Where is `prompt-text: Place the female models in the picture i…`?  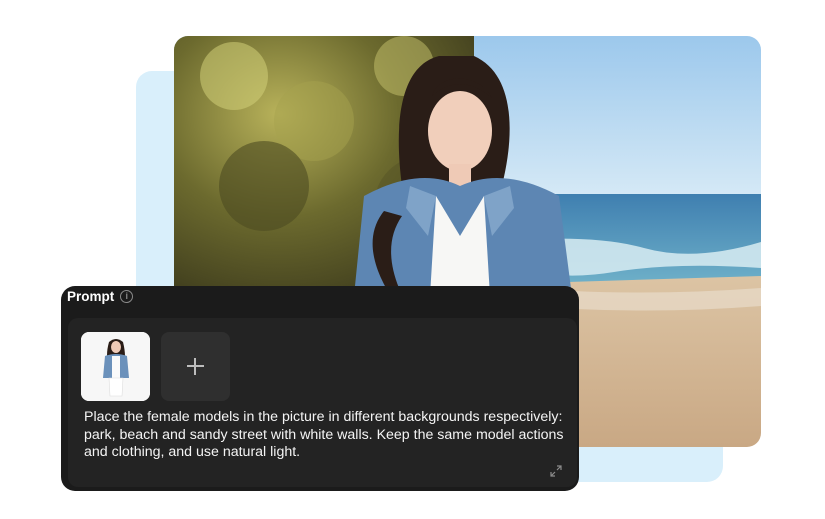 prompt-text: Place the female models in the picture i… is located at coordinates (324, 435).